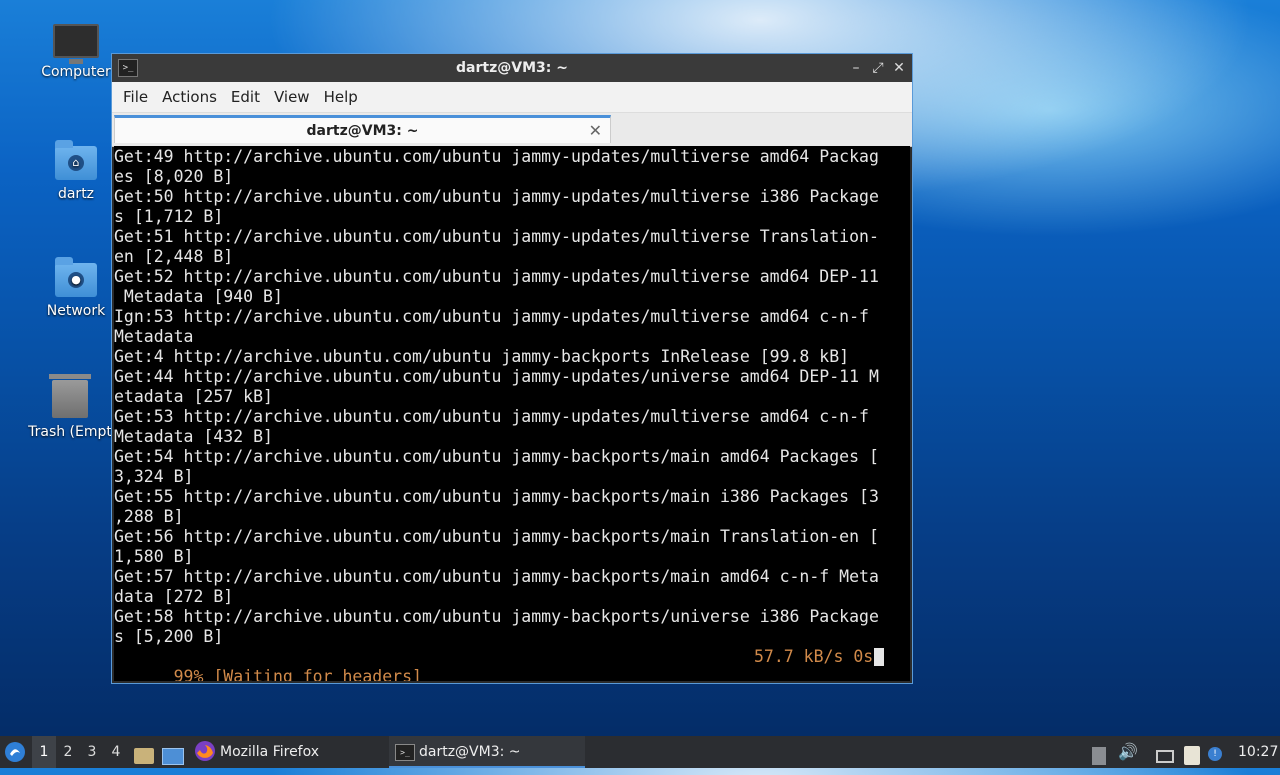 This screenshot has height=775, width=1280. Describe the element at coordinates (70, 396) in the screenshot. I see `trash-icon` at that location.